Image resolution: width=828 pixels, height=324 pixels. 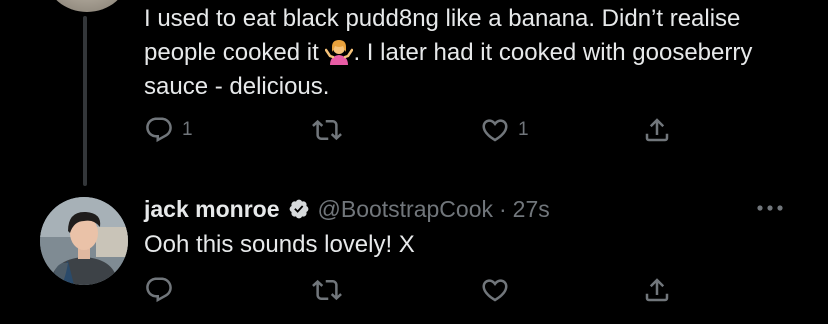 I want to click on user-handle: @BootstrapCook, so click(x=406, y=209).